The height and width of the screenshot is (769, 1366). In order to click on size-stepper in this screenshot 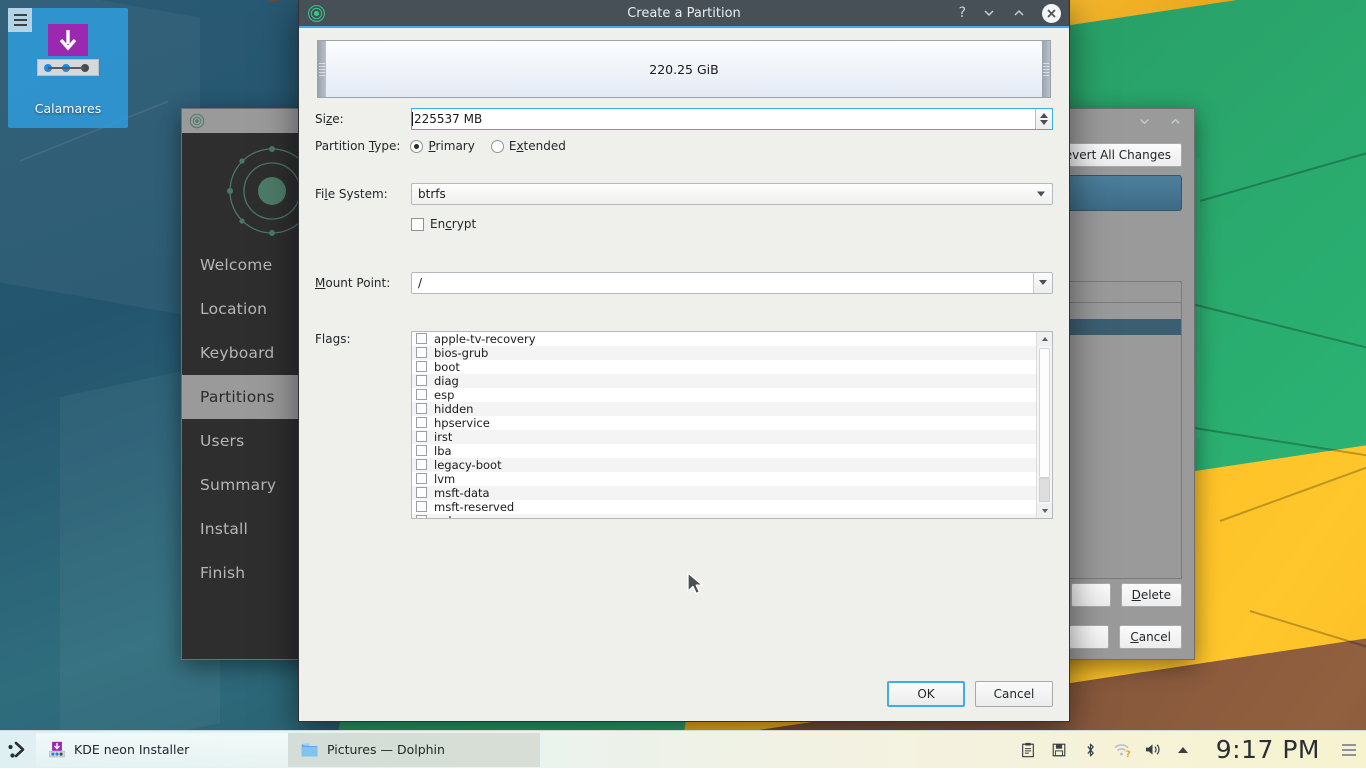, I will do `click(1043, 119)`.